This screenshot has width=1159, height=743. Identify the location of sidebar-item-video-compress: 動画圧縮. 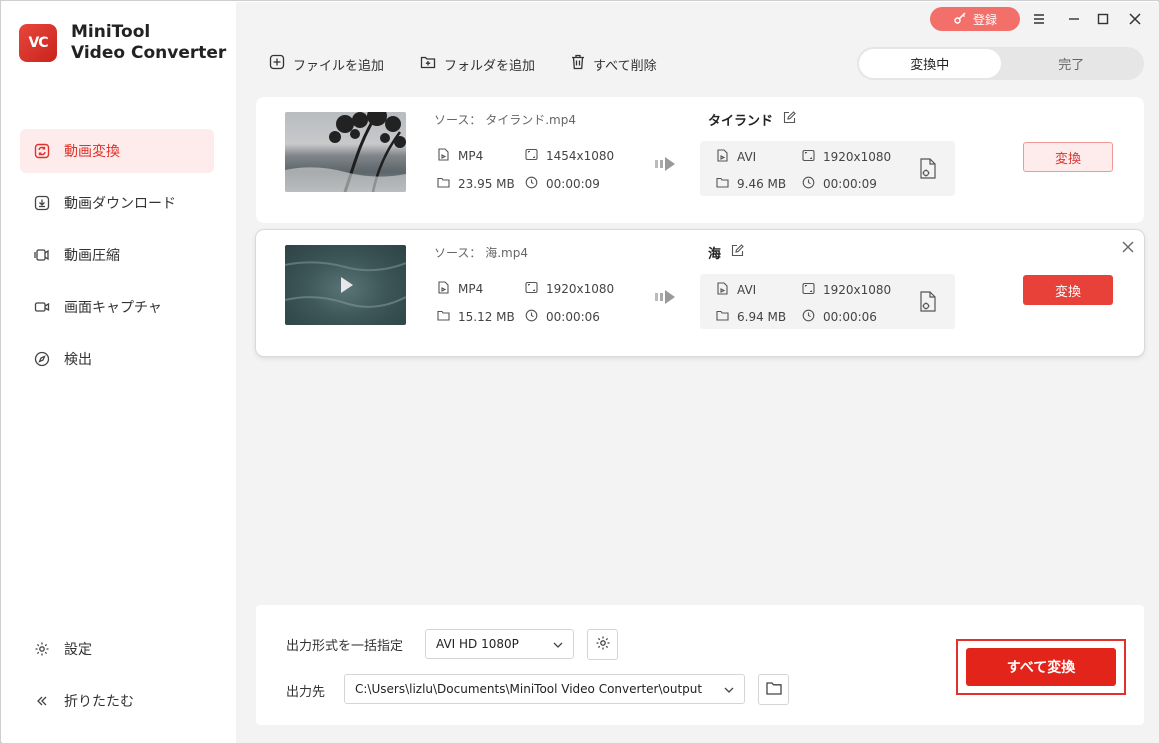
(117, 255).